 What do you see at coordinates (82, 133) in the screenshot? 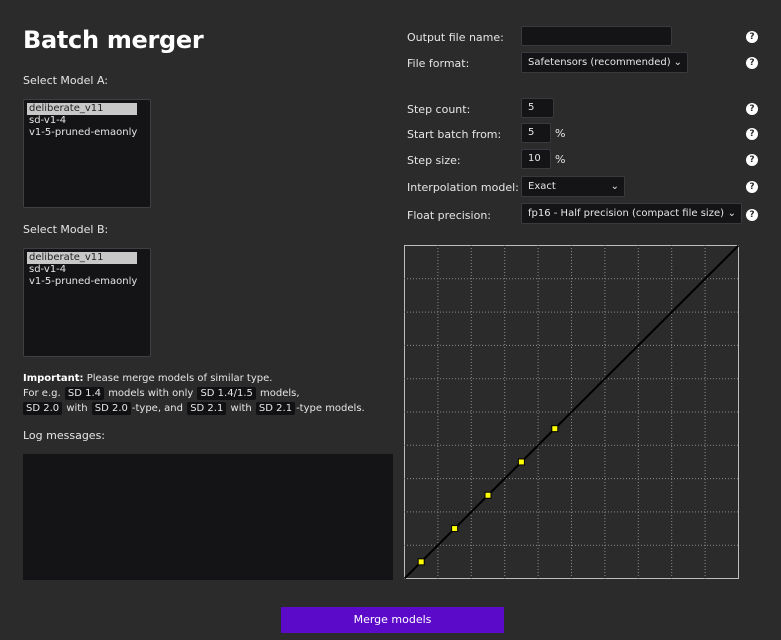
I see `model-a-option: v1-5-pruned-emaonly` at bounding box center [82, 133].